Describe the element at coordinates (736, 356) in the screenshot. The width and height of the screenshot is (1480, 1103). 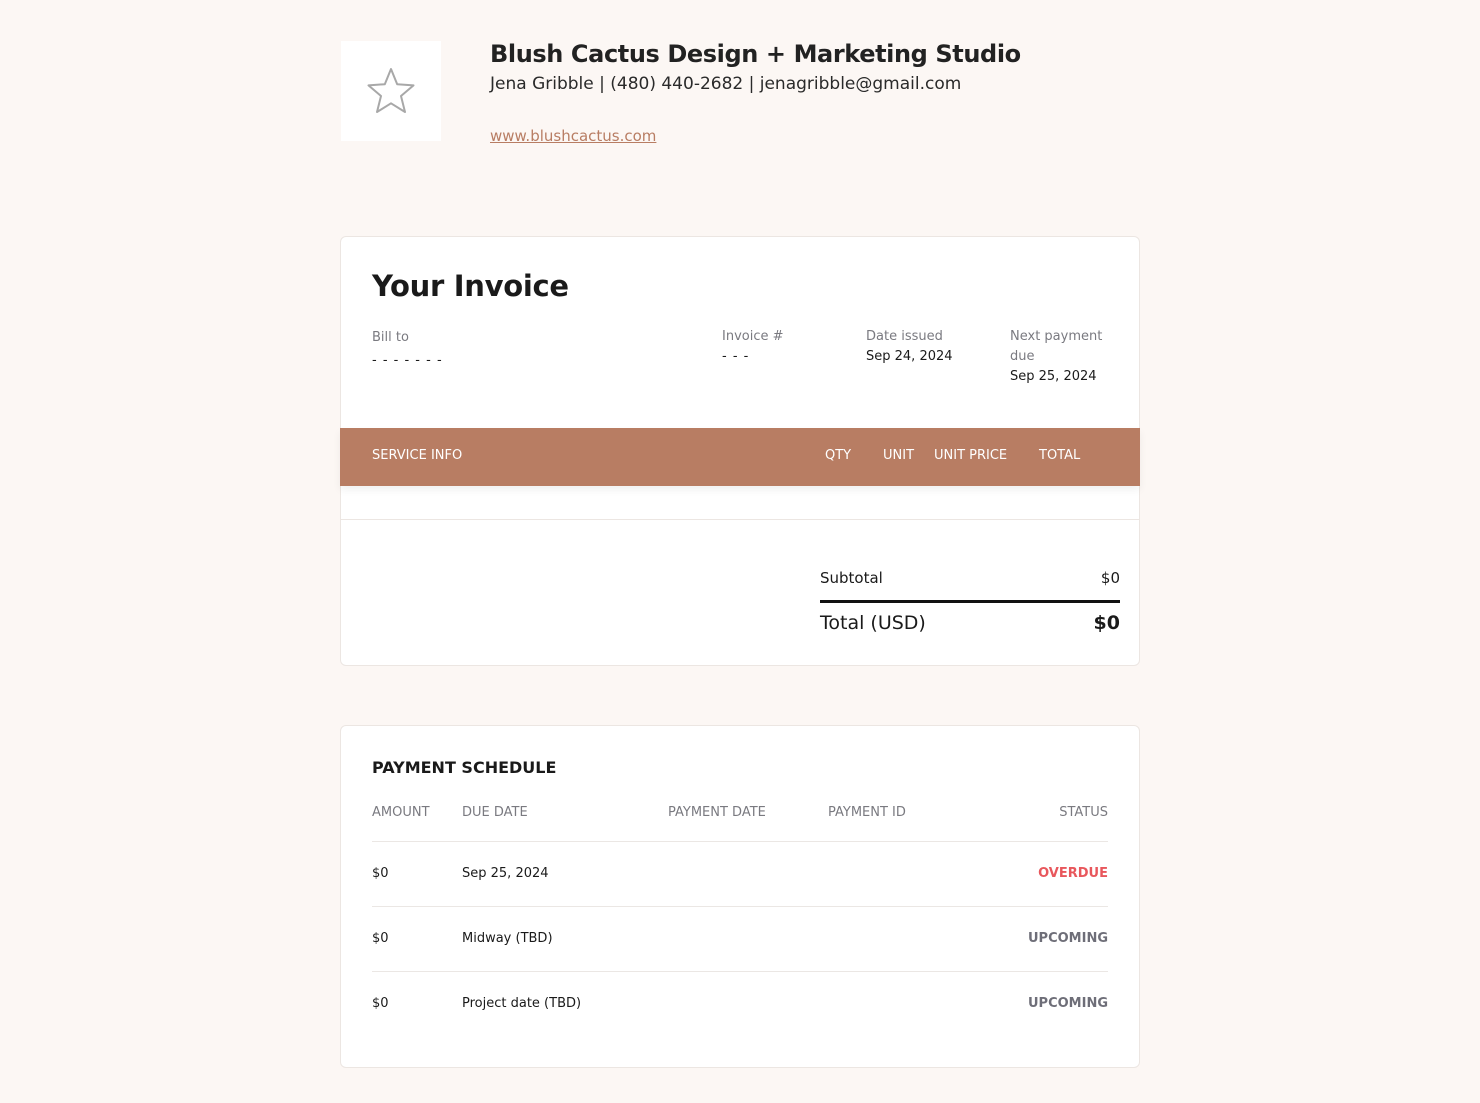
I see `invoice-number-value: - - -` at that location.